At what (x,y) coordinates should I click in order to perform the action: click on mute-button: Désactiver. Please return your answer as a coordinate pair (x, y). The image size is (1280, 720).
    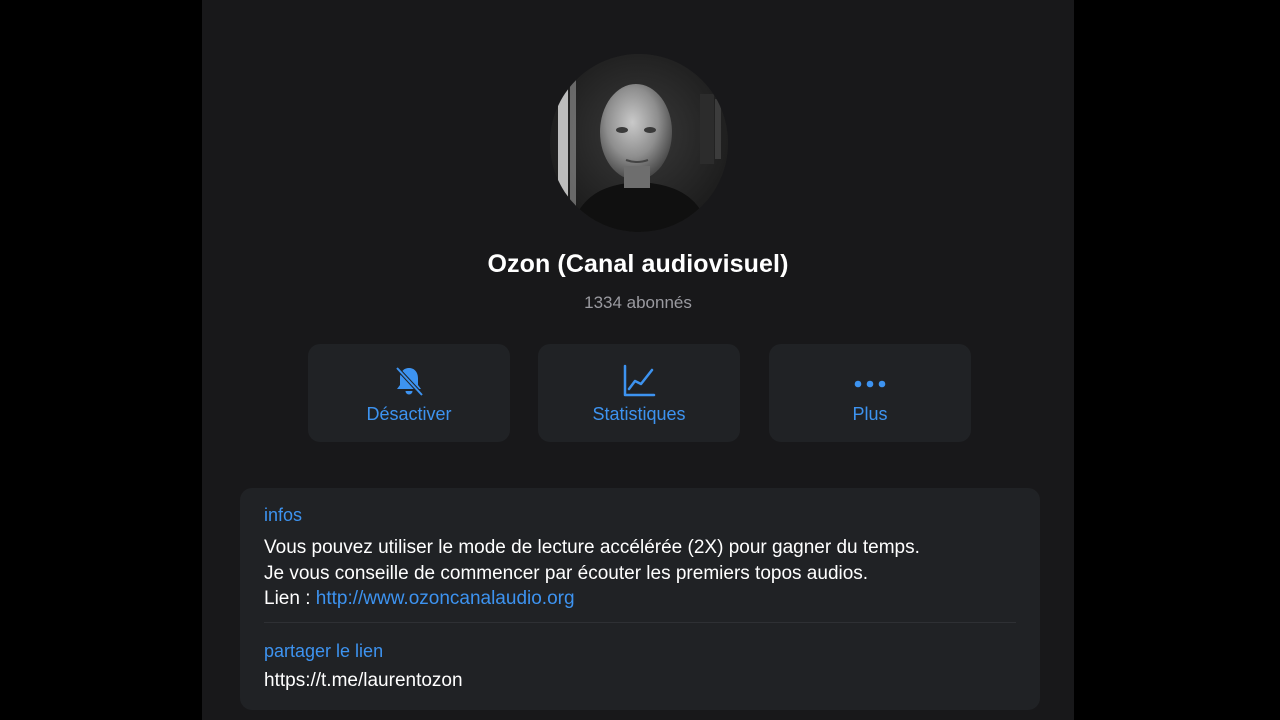
    Looking at the image, I should click on (409, 393).